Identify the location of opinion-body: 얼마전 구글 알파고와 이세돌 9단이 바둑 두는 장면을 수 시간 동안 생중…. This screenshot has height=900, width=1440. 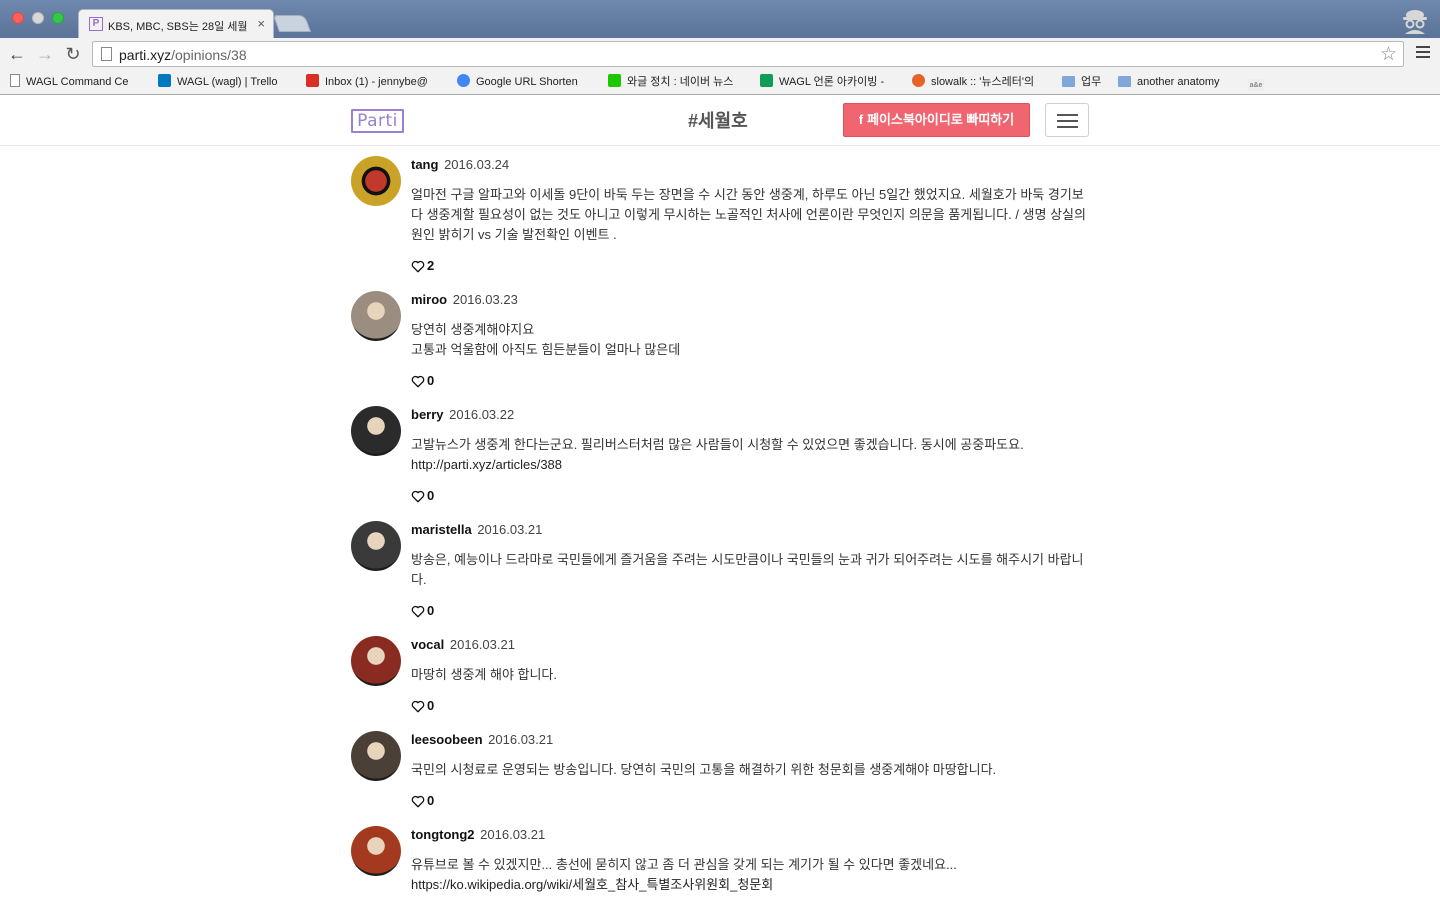
(749, 215).